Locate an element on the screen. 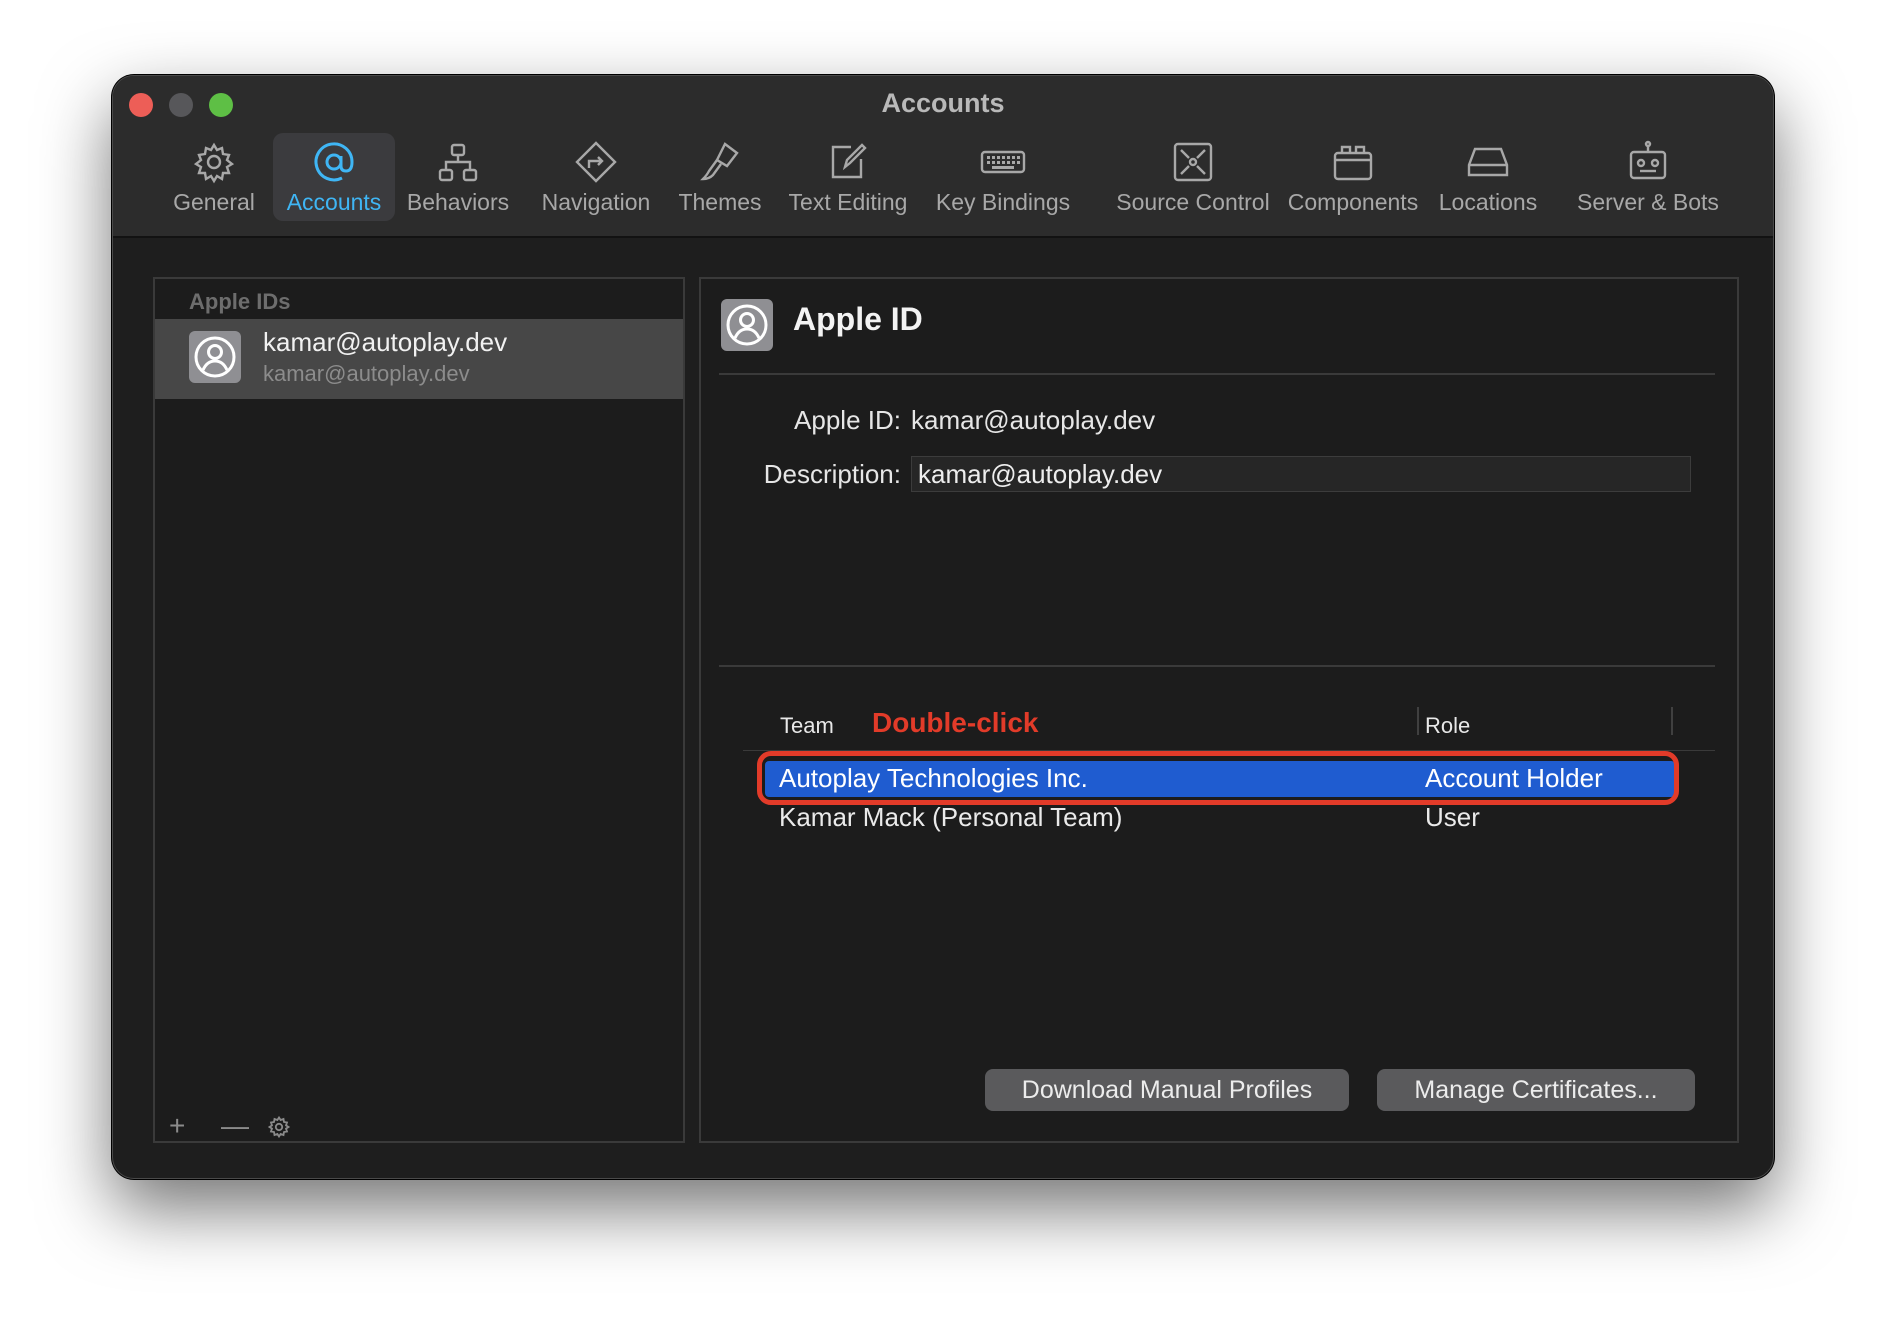 This screenshot has height=1328, width=1884. role-cell: User is located at coordinates (1452, 817).